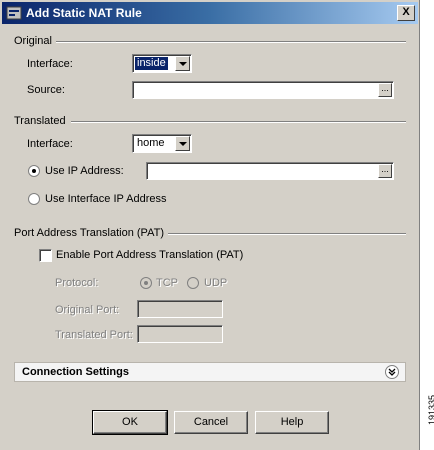 Image resolution: width=434 pixels, height=450 pixels. I want to click on translated-interface-select: home, so click(162, 143).